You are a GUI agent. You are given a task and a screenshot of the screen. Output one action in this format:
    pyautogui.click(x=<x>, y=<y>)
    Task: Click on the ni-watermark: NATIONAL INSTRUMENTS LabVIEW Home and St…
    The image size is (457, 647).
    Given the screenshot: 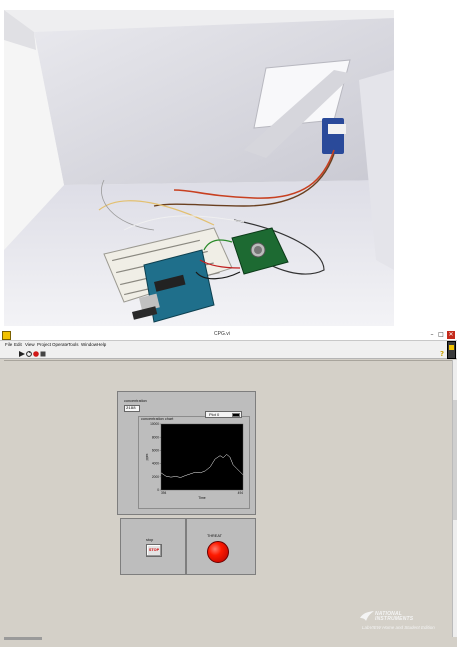 What is the action you would take?
    pyautogui.click(x=404, y=623)
    